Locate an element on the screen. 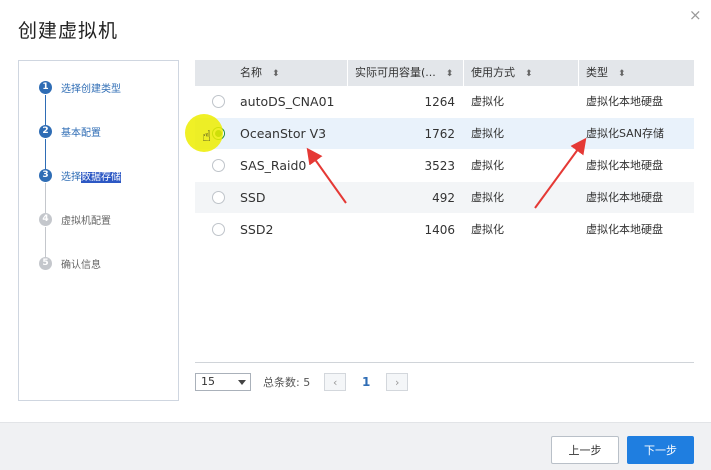 This screenshot has width=711, height=470. column-title: 名称 is located at coordinates (251, 72).